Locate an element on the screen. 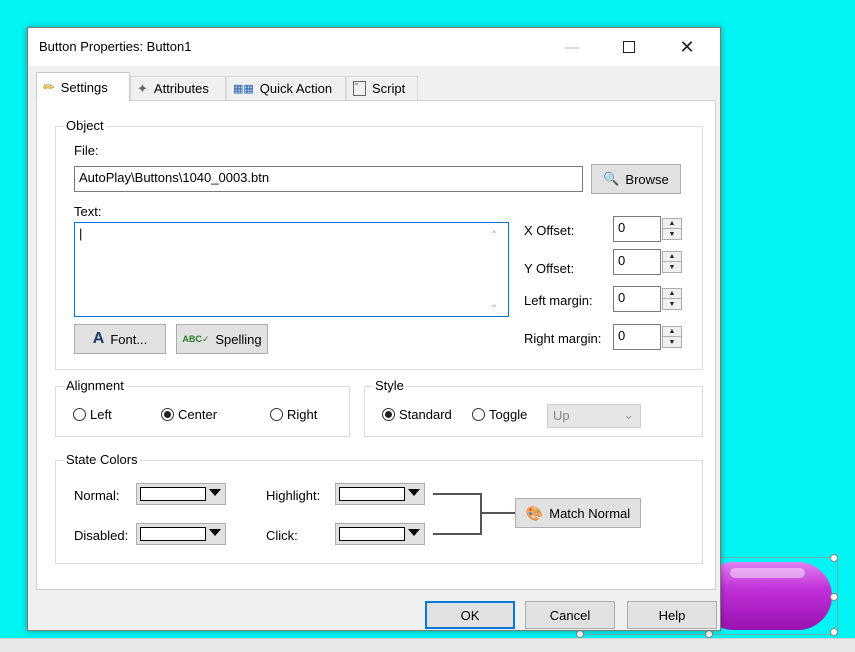  right-margin-spinner: ▲ ▼ is located at coordinates (672, 337).